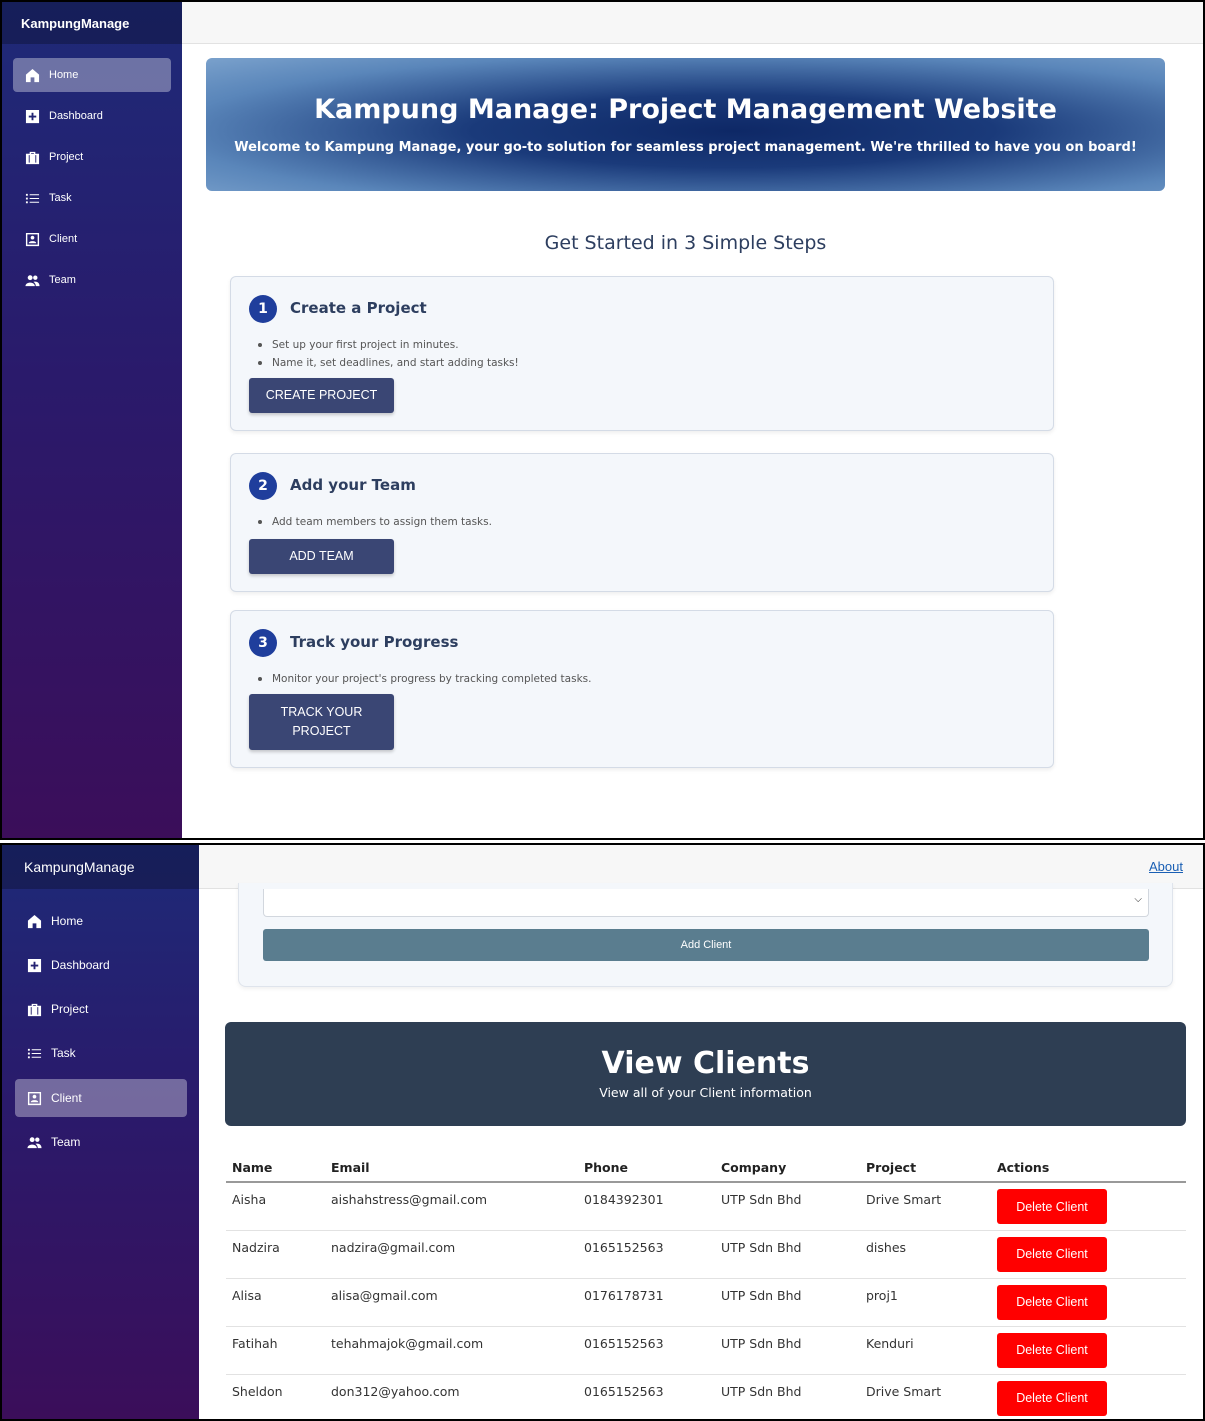 This screenshot has width=1205, height=1421. I want to click on step-title: Create a Project, so click(358, 308).